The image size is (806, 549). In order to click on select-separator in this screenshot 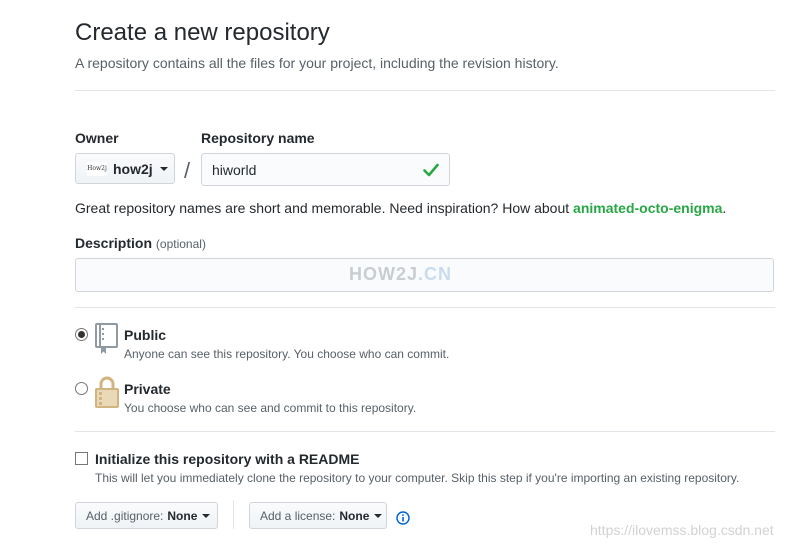, I will do `click(233, 514)`.